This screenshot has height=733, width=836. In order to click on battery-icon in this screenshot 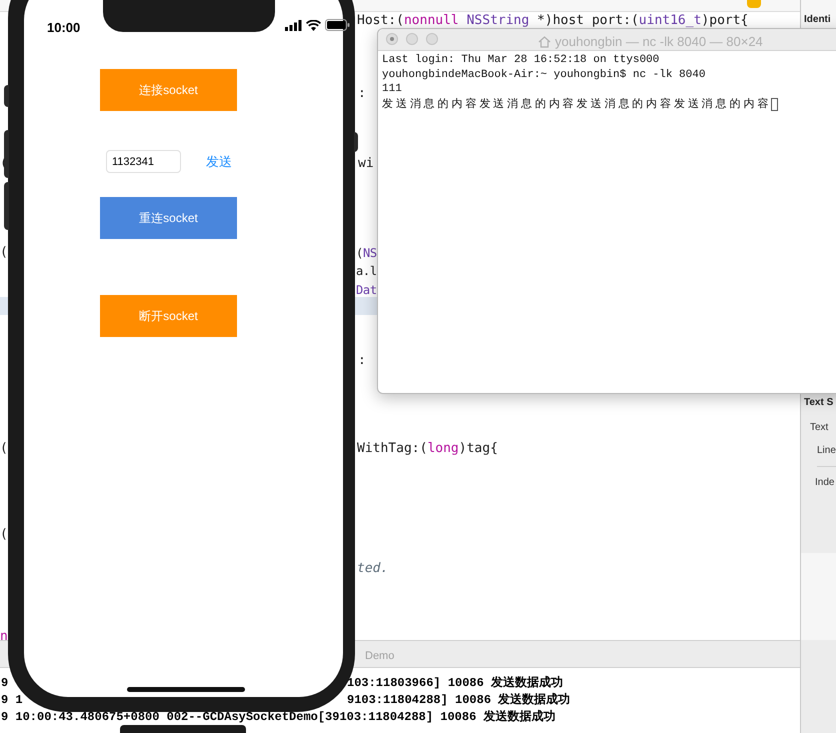, I will do `click(337, 25)`.